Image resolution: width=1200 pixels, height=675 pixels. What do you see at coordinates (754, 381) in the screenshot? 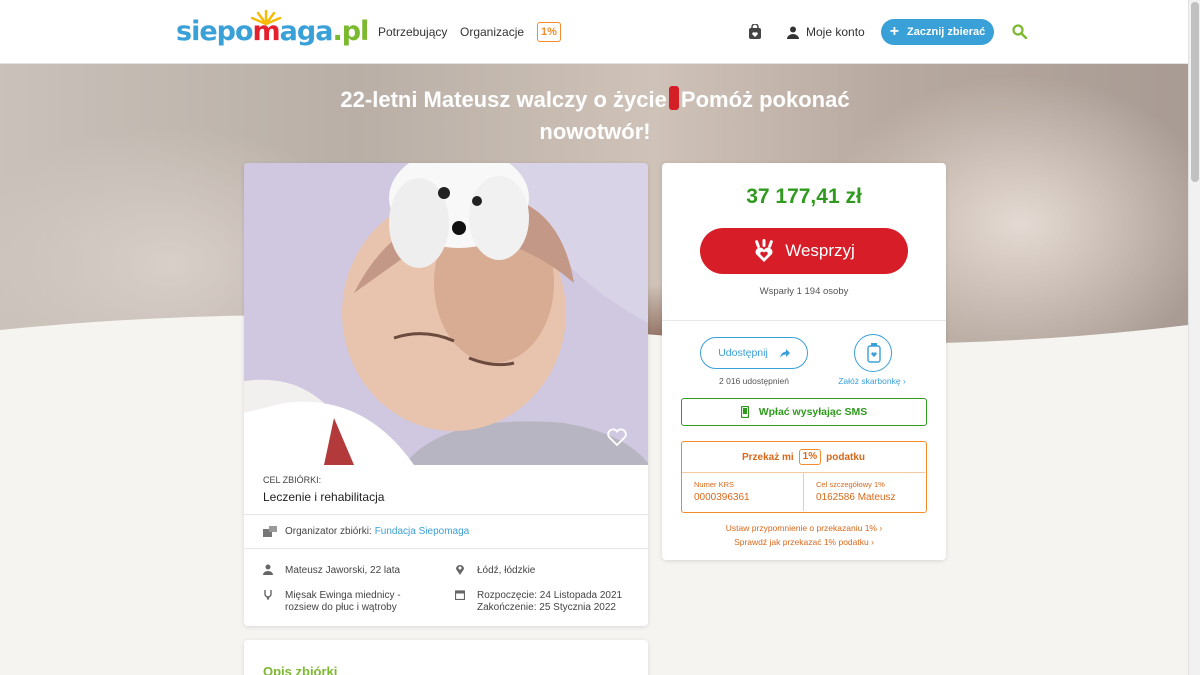
I see `shares-count: 2 016 udostępnień` at bounding box center [754, 381].